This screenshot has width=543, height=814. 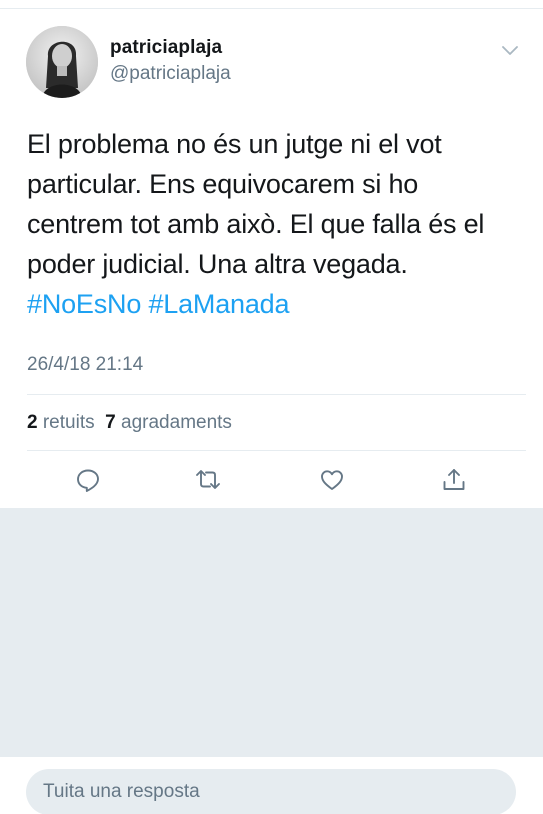 I want to click on engagement-stats: 2 retuits 7 agradaments, so click(x=129, y=423).